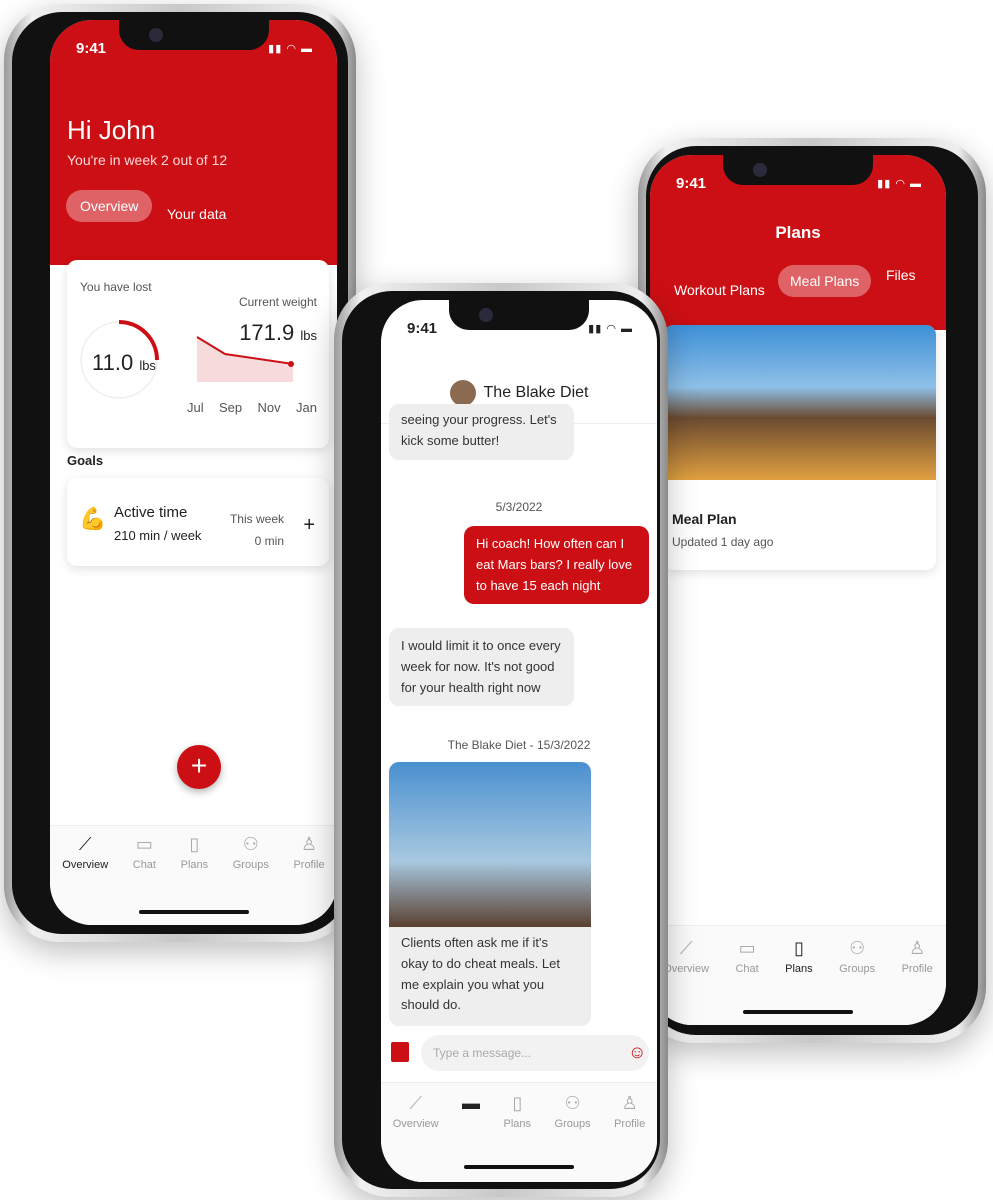 The image size is (993, 1200). What do you see at coordinates (723, 542) in the screenshot?
I see `meal-plan-updated: Updated 1 day ago` at bounding box center [723, 542].